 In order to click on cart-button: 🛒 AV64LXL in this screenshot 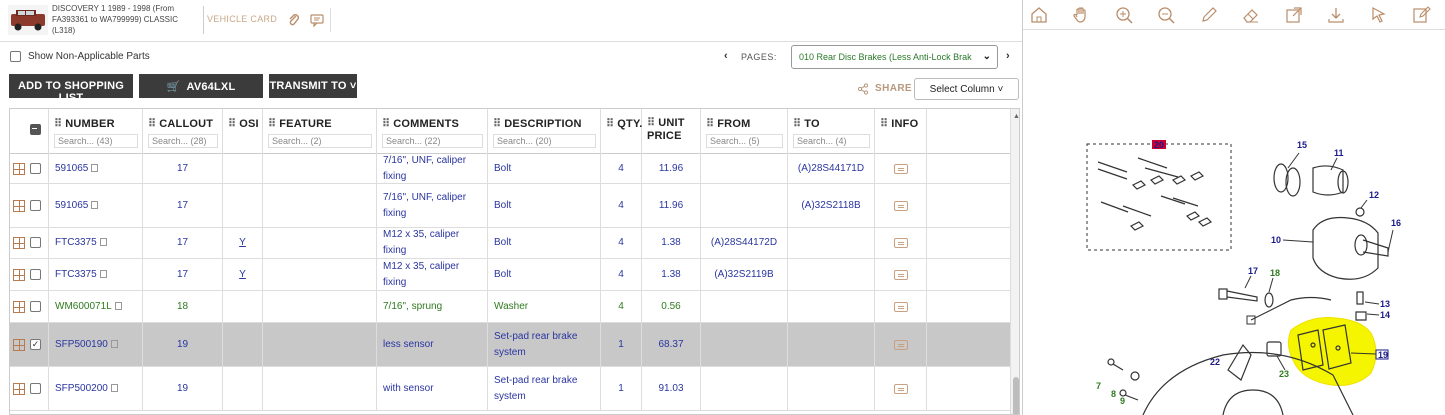, I will do `click(201, 86)`.